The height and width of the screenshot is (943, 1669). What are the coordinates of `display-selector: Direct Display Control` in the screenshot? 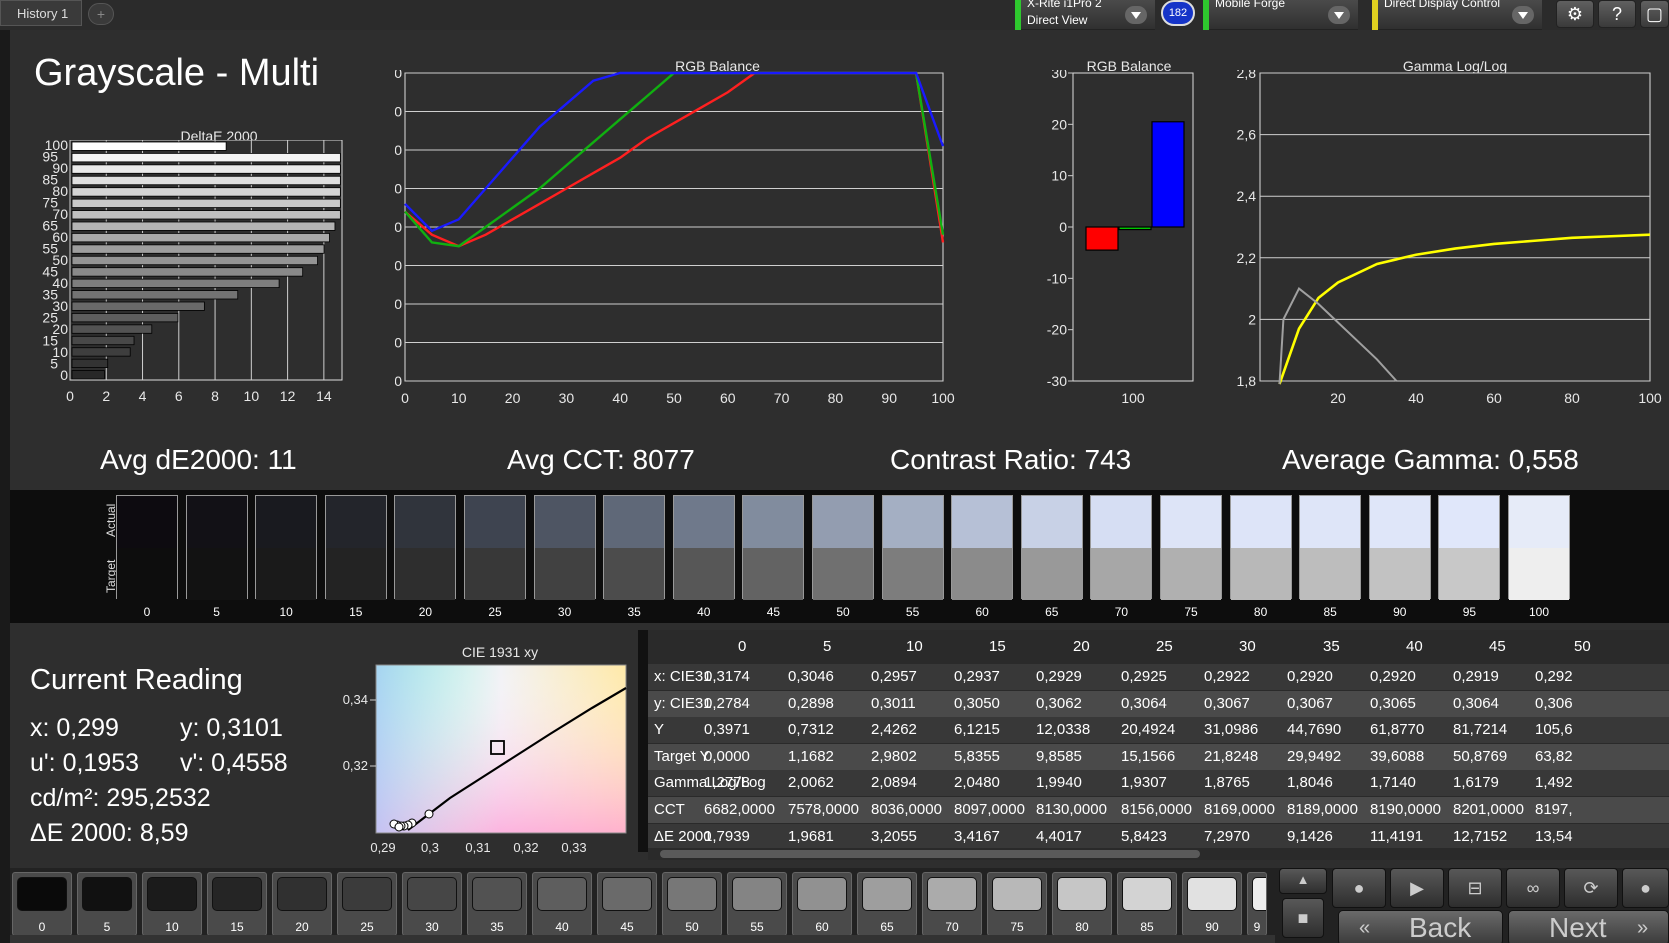 It's located at (1457, 15).